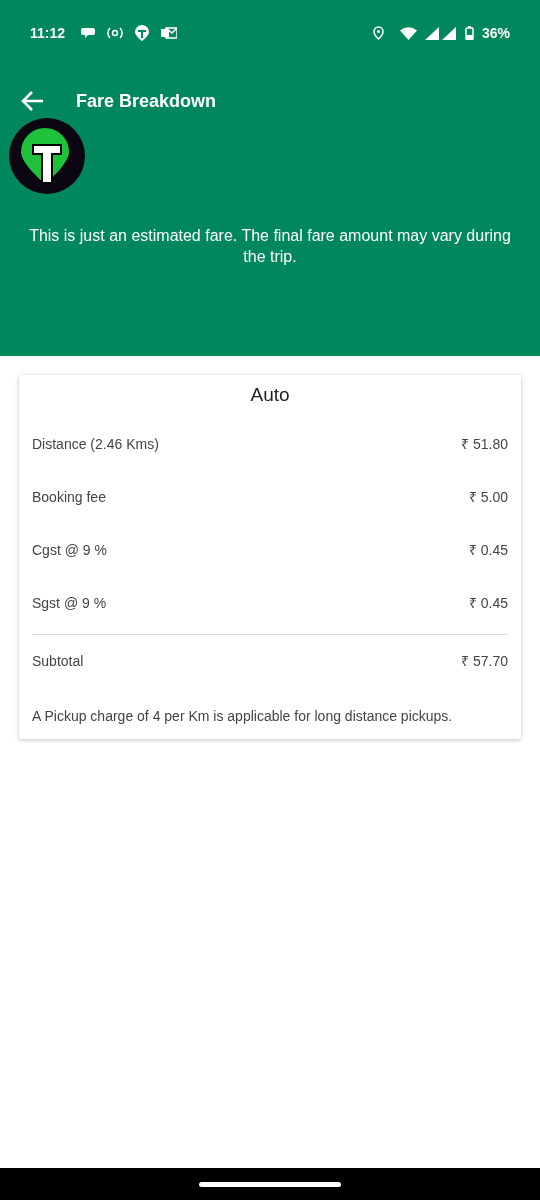 This screenshot has width=540, height=1200. Describe the element at coordinates (243, 716) in the screenshot. I see `pickup-charge-note: A Pickup charge of 4 per Km is applicable for long distance pickups.` at that location.